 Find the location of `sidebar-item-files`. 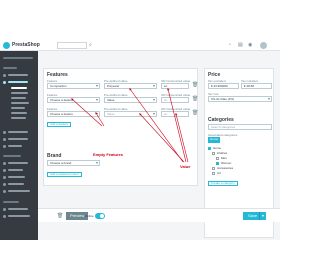

sidebar-item-files is located at coordinates (19, 113).